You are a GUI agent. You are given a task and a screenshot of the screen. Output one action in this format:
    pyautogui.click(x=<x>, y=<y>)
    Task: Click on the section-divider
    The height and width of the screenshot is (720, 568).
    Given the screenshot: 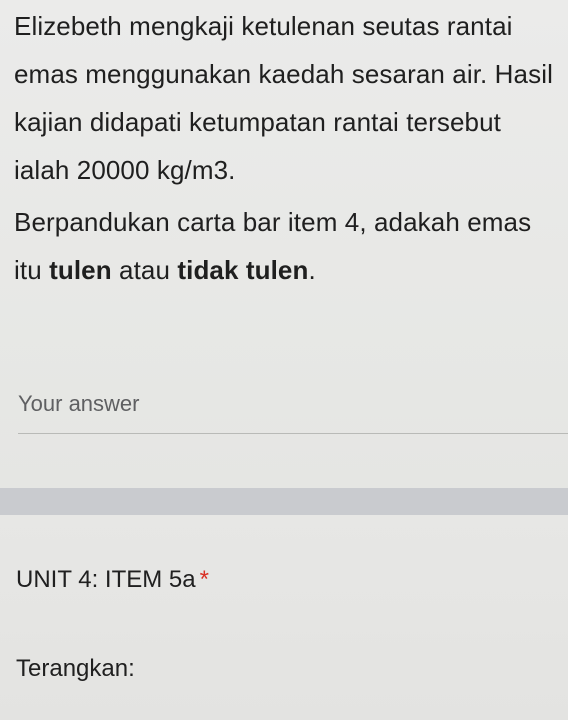 What is the action you would take?
    pyautogui.click(x=284, y=501)
    